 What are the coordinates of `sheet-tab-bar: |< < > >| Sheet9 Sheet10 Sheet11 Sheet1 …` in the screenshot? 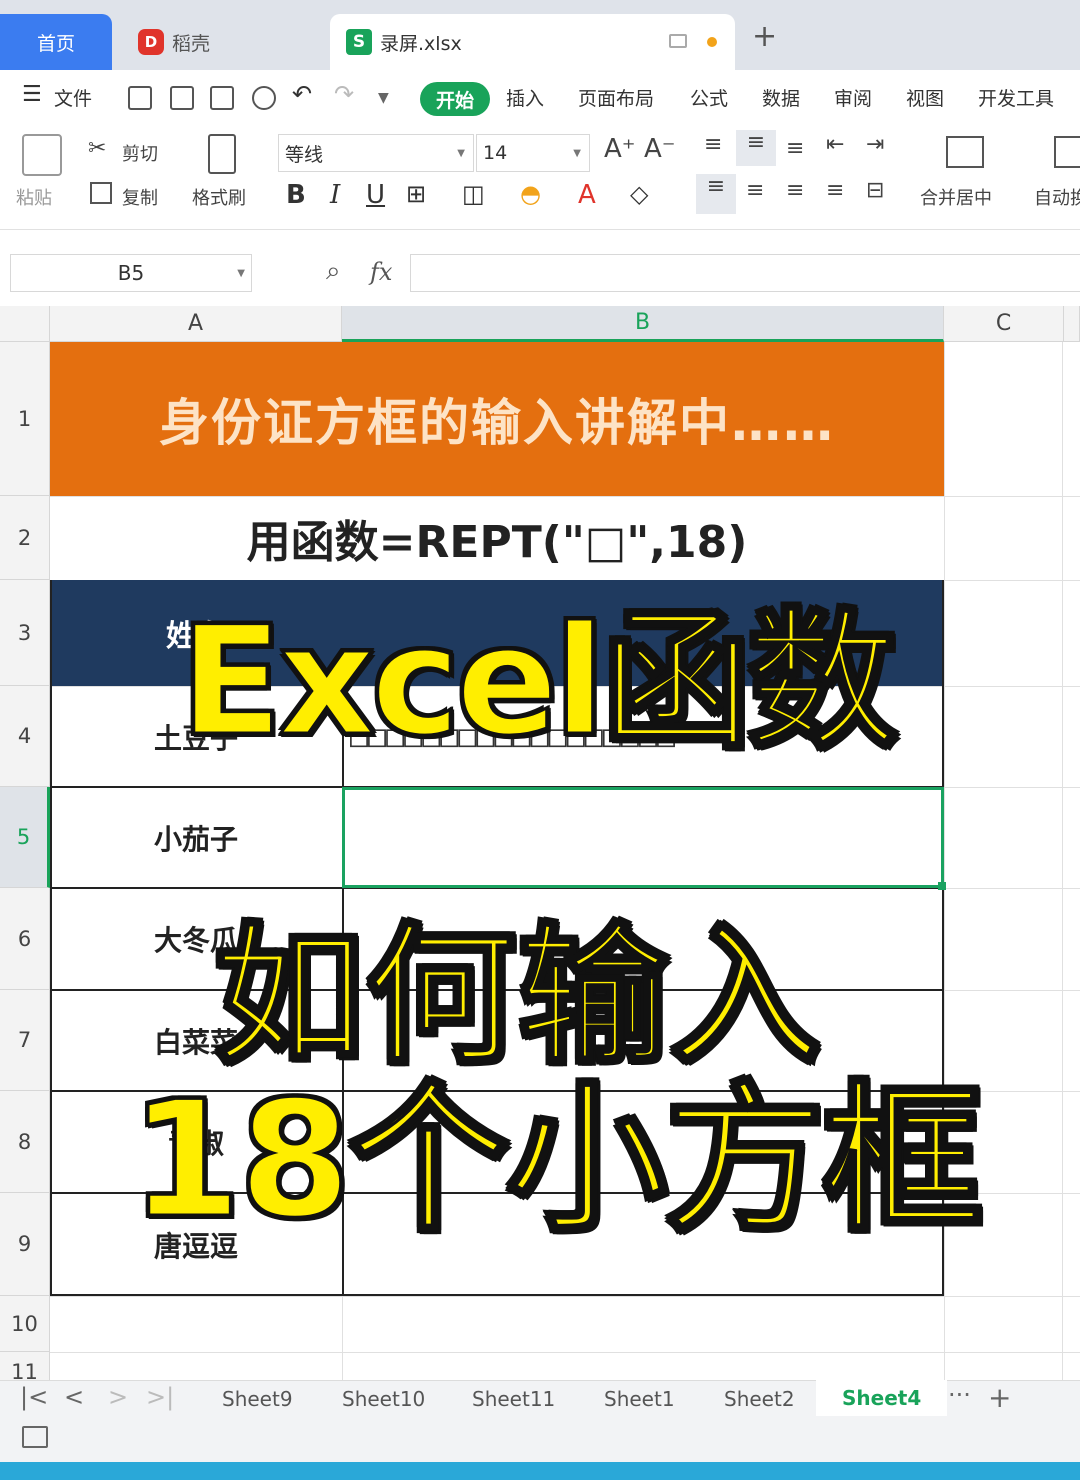 It's located at (540, 1398).